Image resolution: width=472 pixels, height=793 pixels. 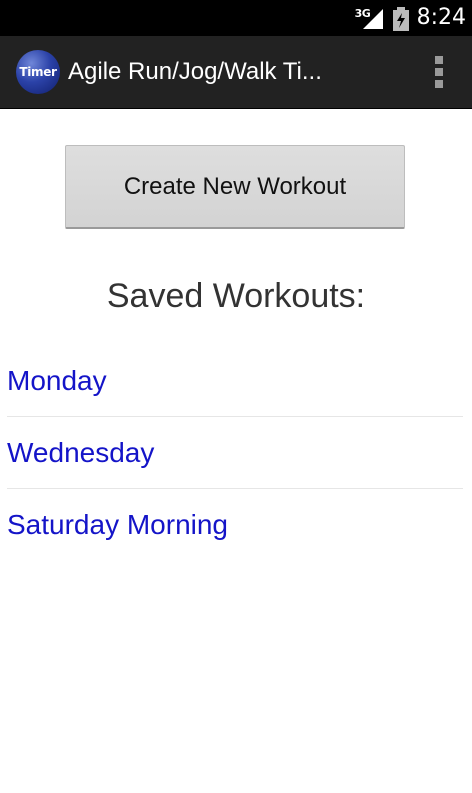 I want to click on create-new-workout-button: Create New Workout, so click(x=235, y=187).